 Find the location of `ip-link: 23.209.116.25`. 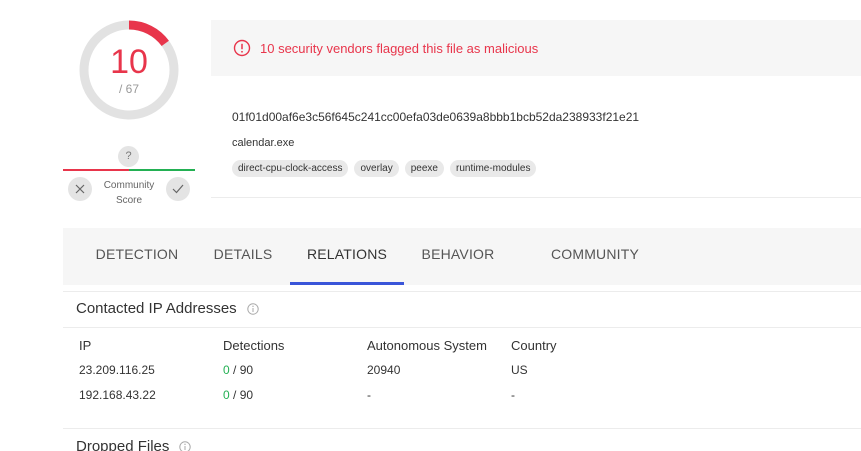

ip-link: 23.209.116.25 is located at coordinates (117, 370).